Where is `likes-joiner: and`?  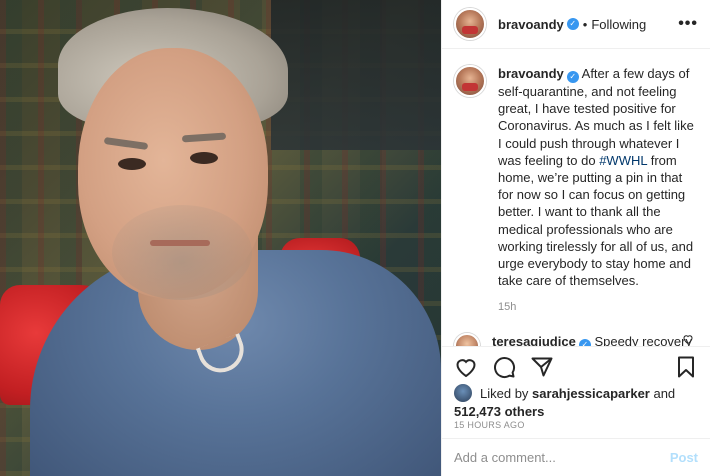
likes-joiner: and is located at coordinates (662, 393).